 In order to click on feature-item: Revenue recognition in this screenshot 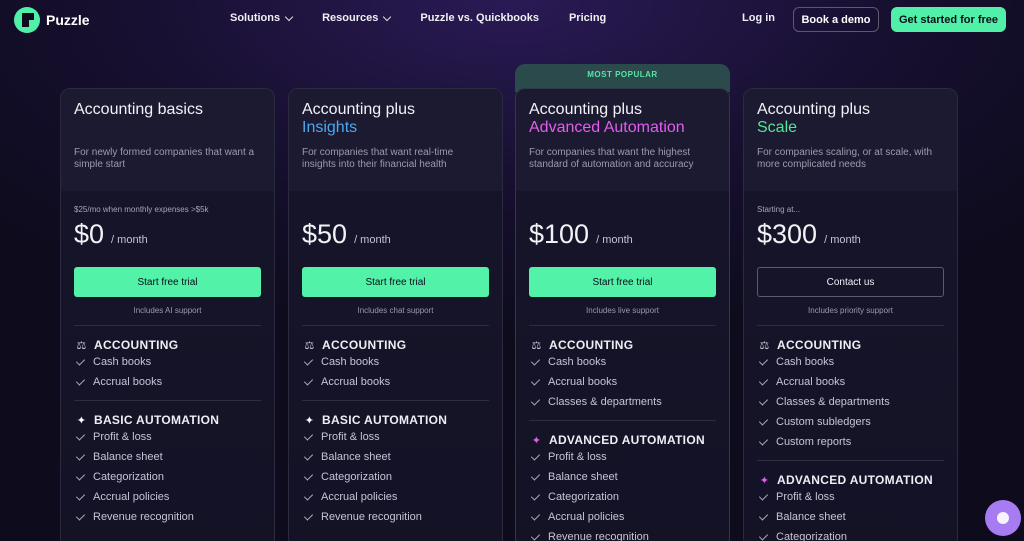, I will do `click(168, 517)`.